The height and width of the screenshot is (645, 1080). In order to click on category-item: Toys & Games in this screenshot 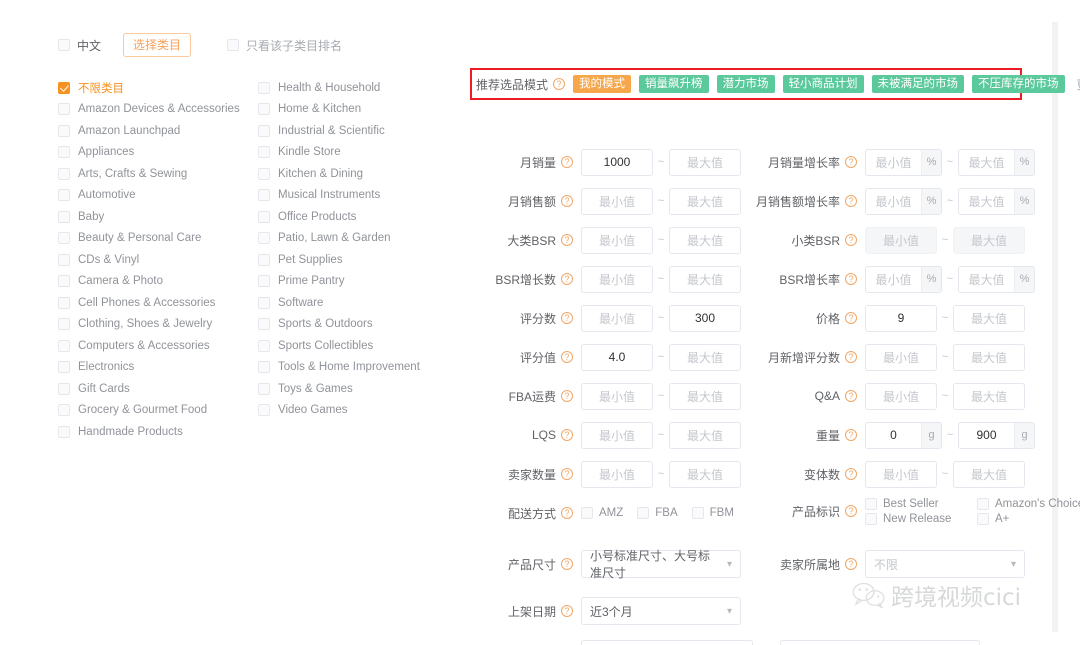, I will do `click(358, 389)`.